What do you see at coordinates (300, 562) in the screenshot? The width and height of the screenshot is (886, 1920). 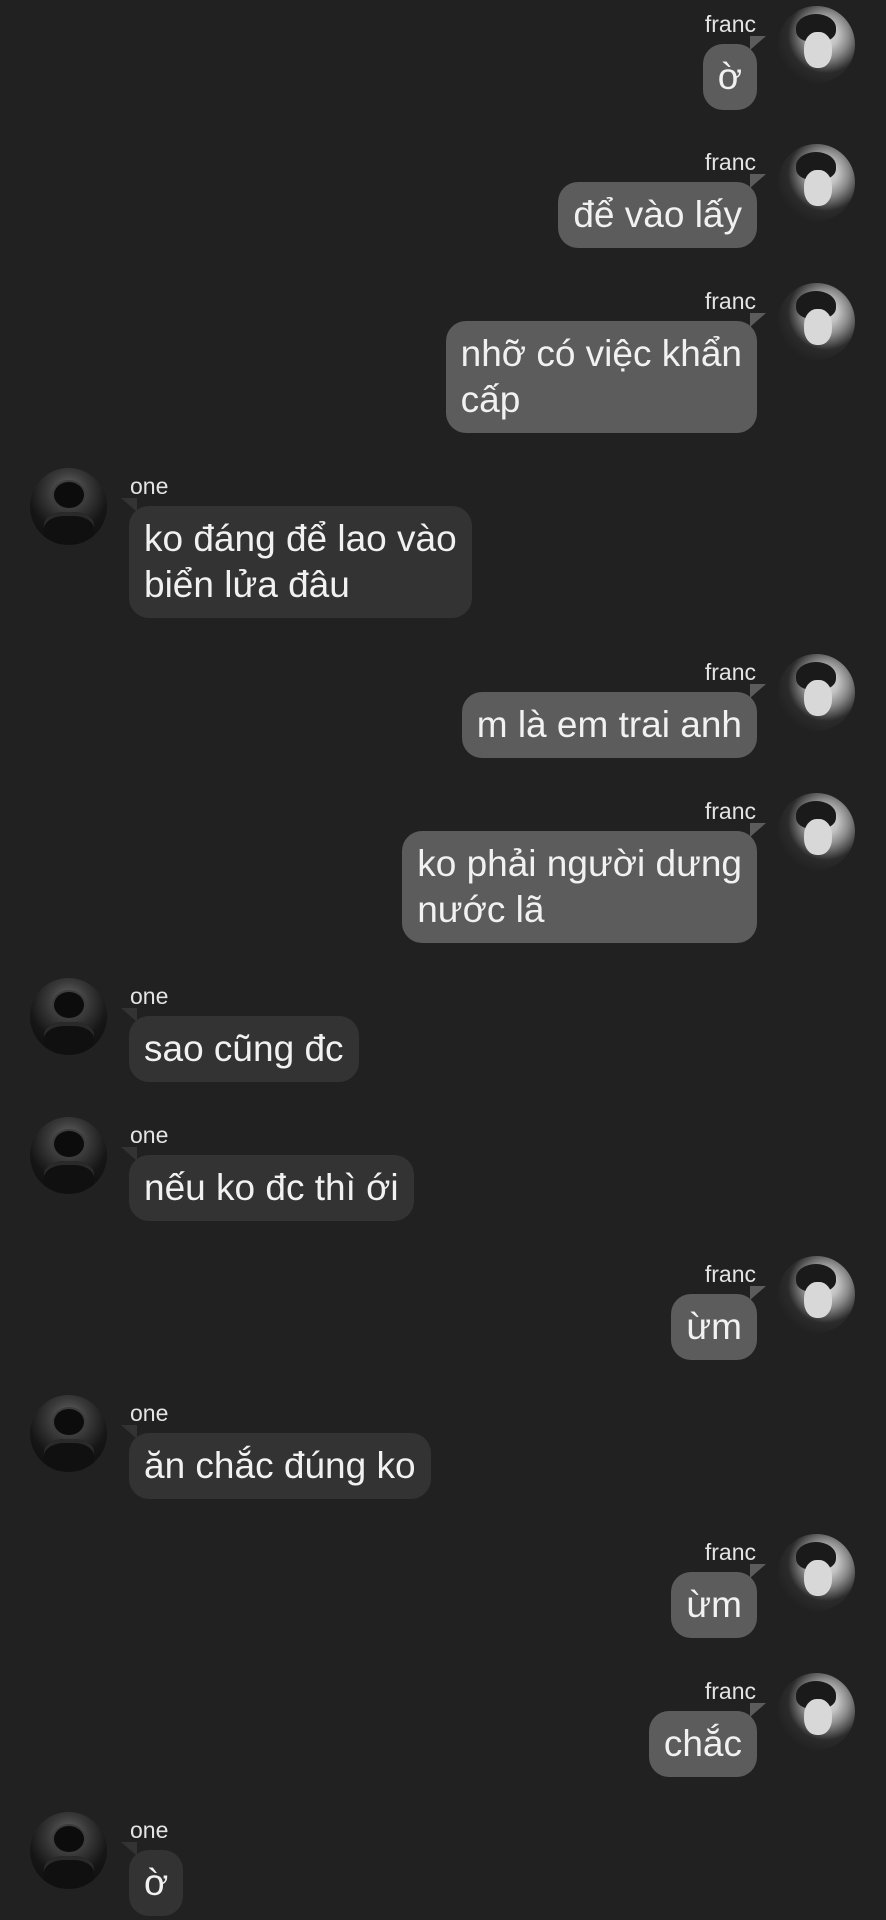 I see `message-bubble: ko đáng để lao vào biển lửa đâu` at bounding box center [300, 562].